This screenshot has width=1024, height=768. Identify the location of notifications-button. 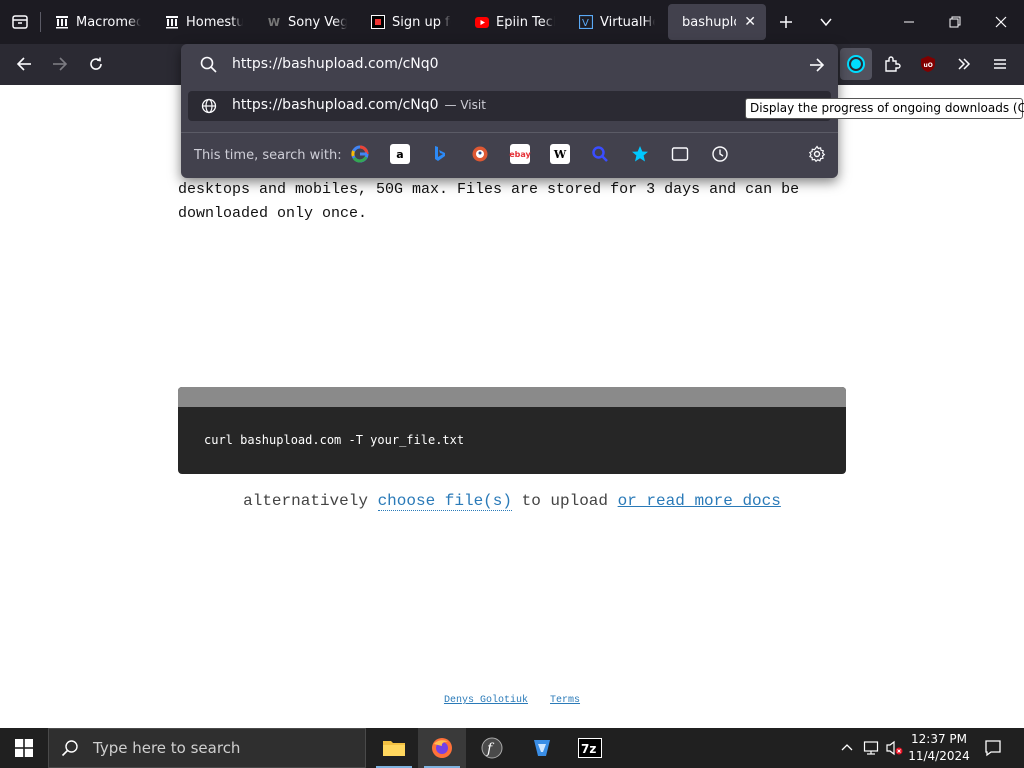
(993, 748).